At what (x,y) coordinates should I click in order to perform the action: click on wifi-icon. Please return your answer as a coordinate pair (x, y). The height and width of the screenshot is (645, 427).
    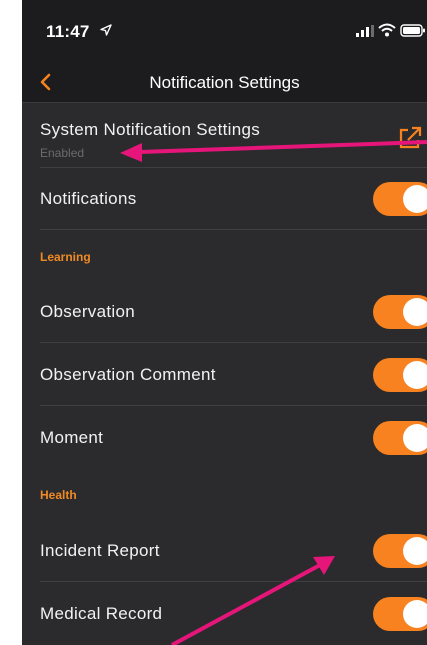
    Looking at the image, I should click on (387, 30).